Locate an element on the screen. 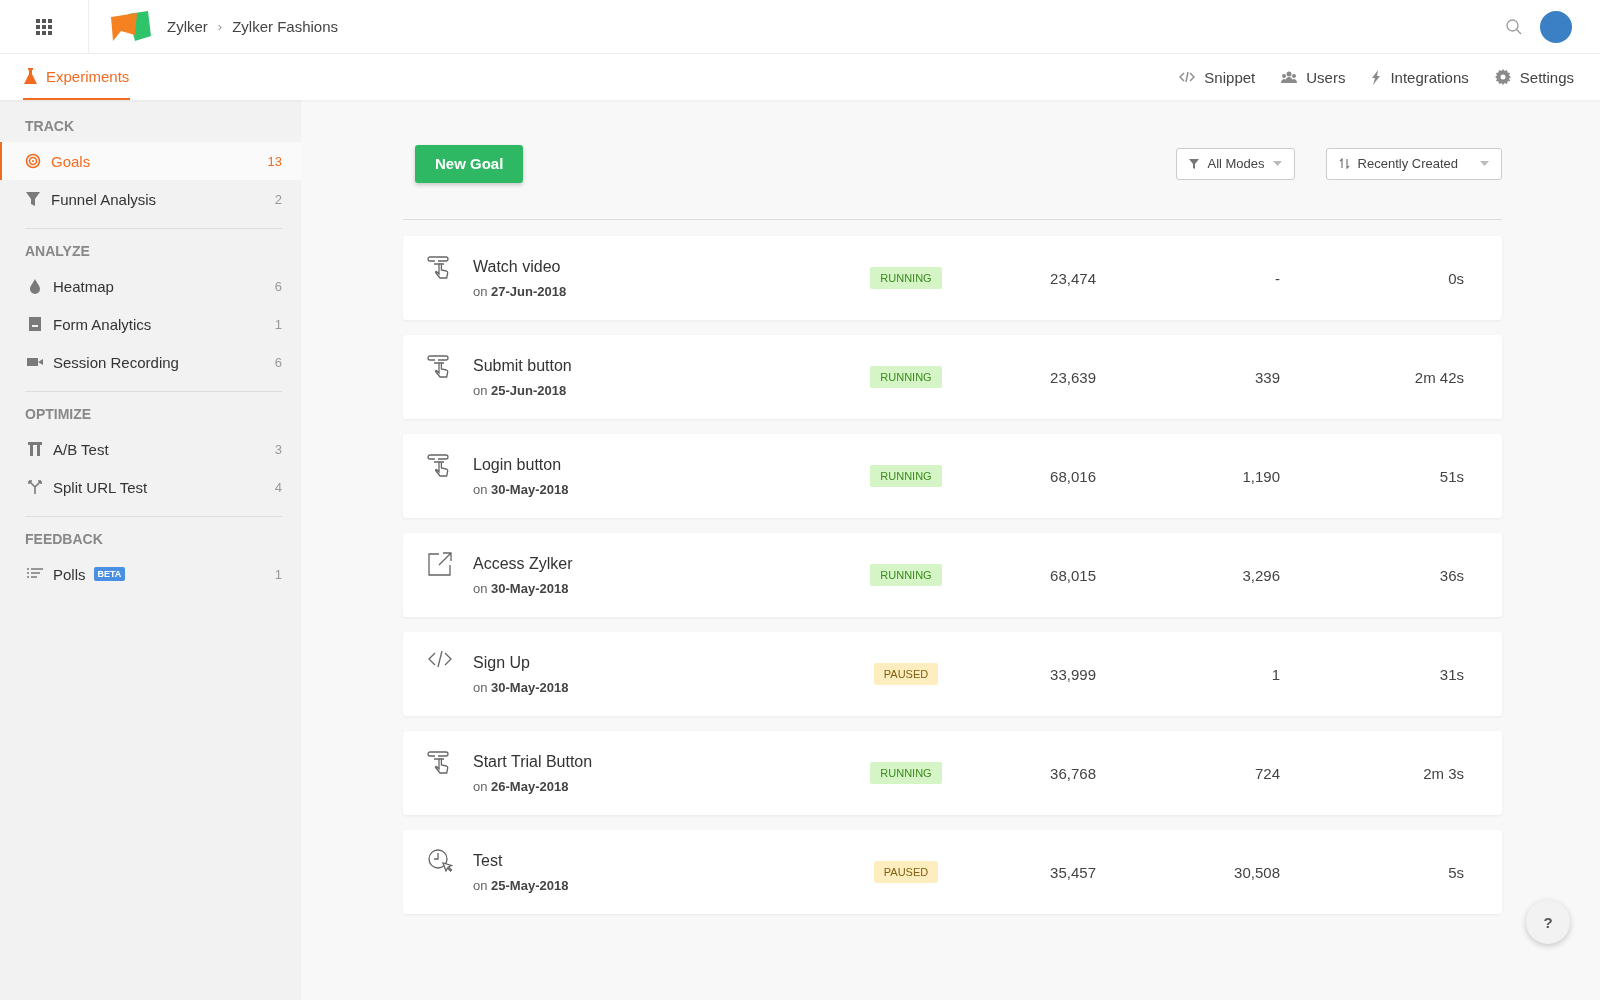  goal-card: Start Trial Button on 26-May-2018 RUNNING 36,768 724 2m 3s is located at coordinates (952, 773).